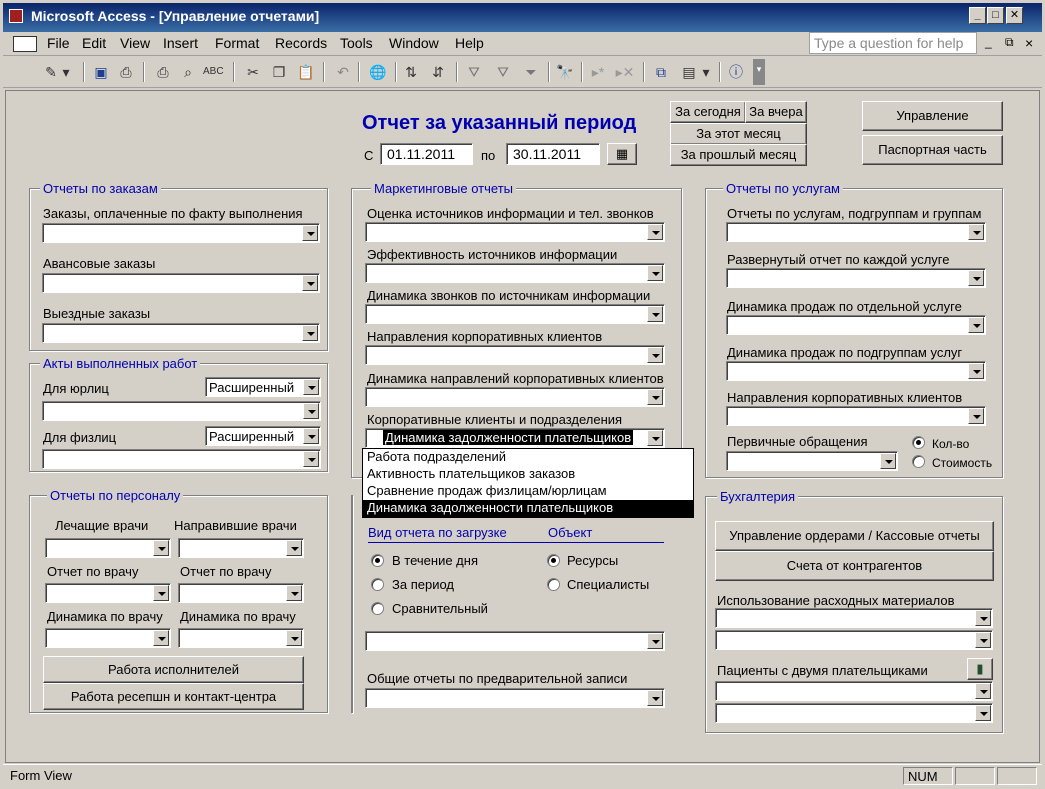 The width and height of the screenshot is (1045, 789). Describe the element at coordinates (528, 508) in the screenshot. I see `dropdown-option-selected: Динамика задолженности плательщиков` at that location.